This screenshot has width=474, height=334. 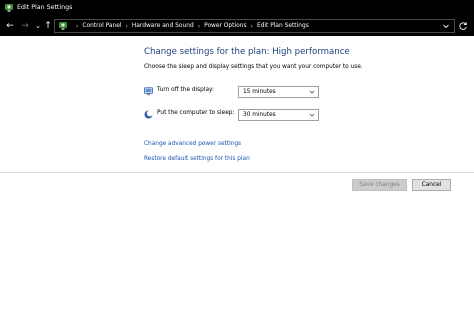 What do you see at coordinates (101, 26) in the screenshot?
I see `breadcrumb-item-control-panel: Control Panel` at bounding box center [101, 26].